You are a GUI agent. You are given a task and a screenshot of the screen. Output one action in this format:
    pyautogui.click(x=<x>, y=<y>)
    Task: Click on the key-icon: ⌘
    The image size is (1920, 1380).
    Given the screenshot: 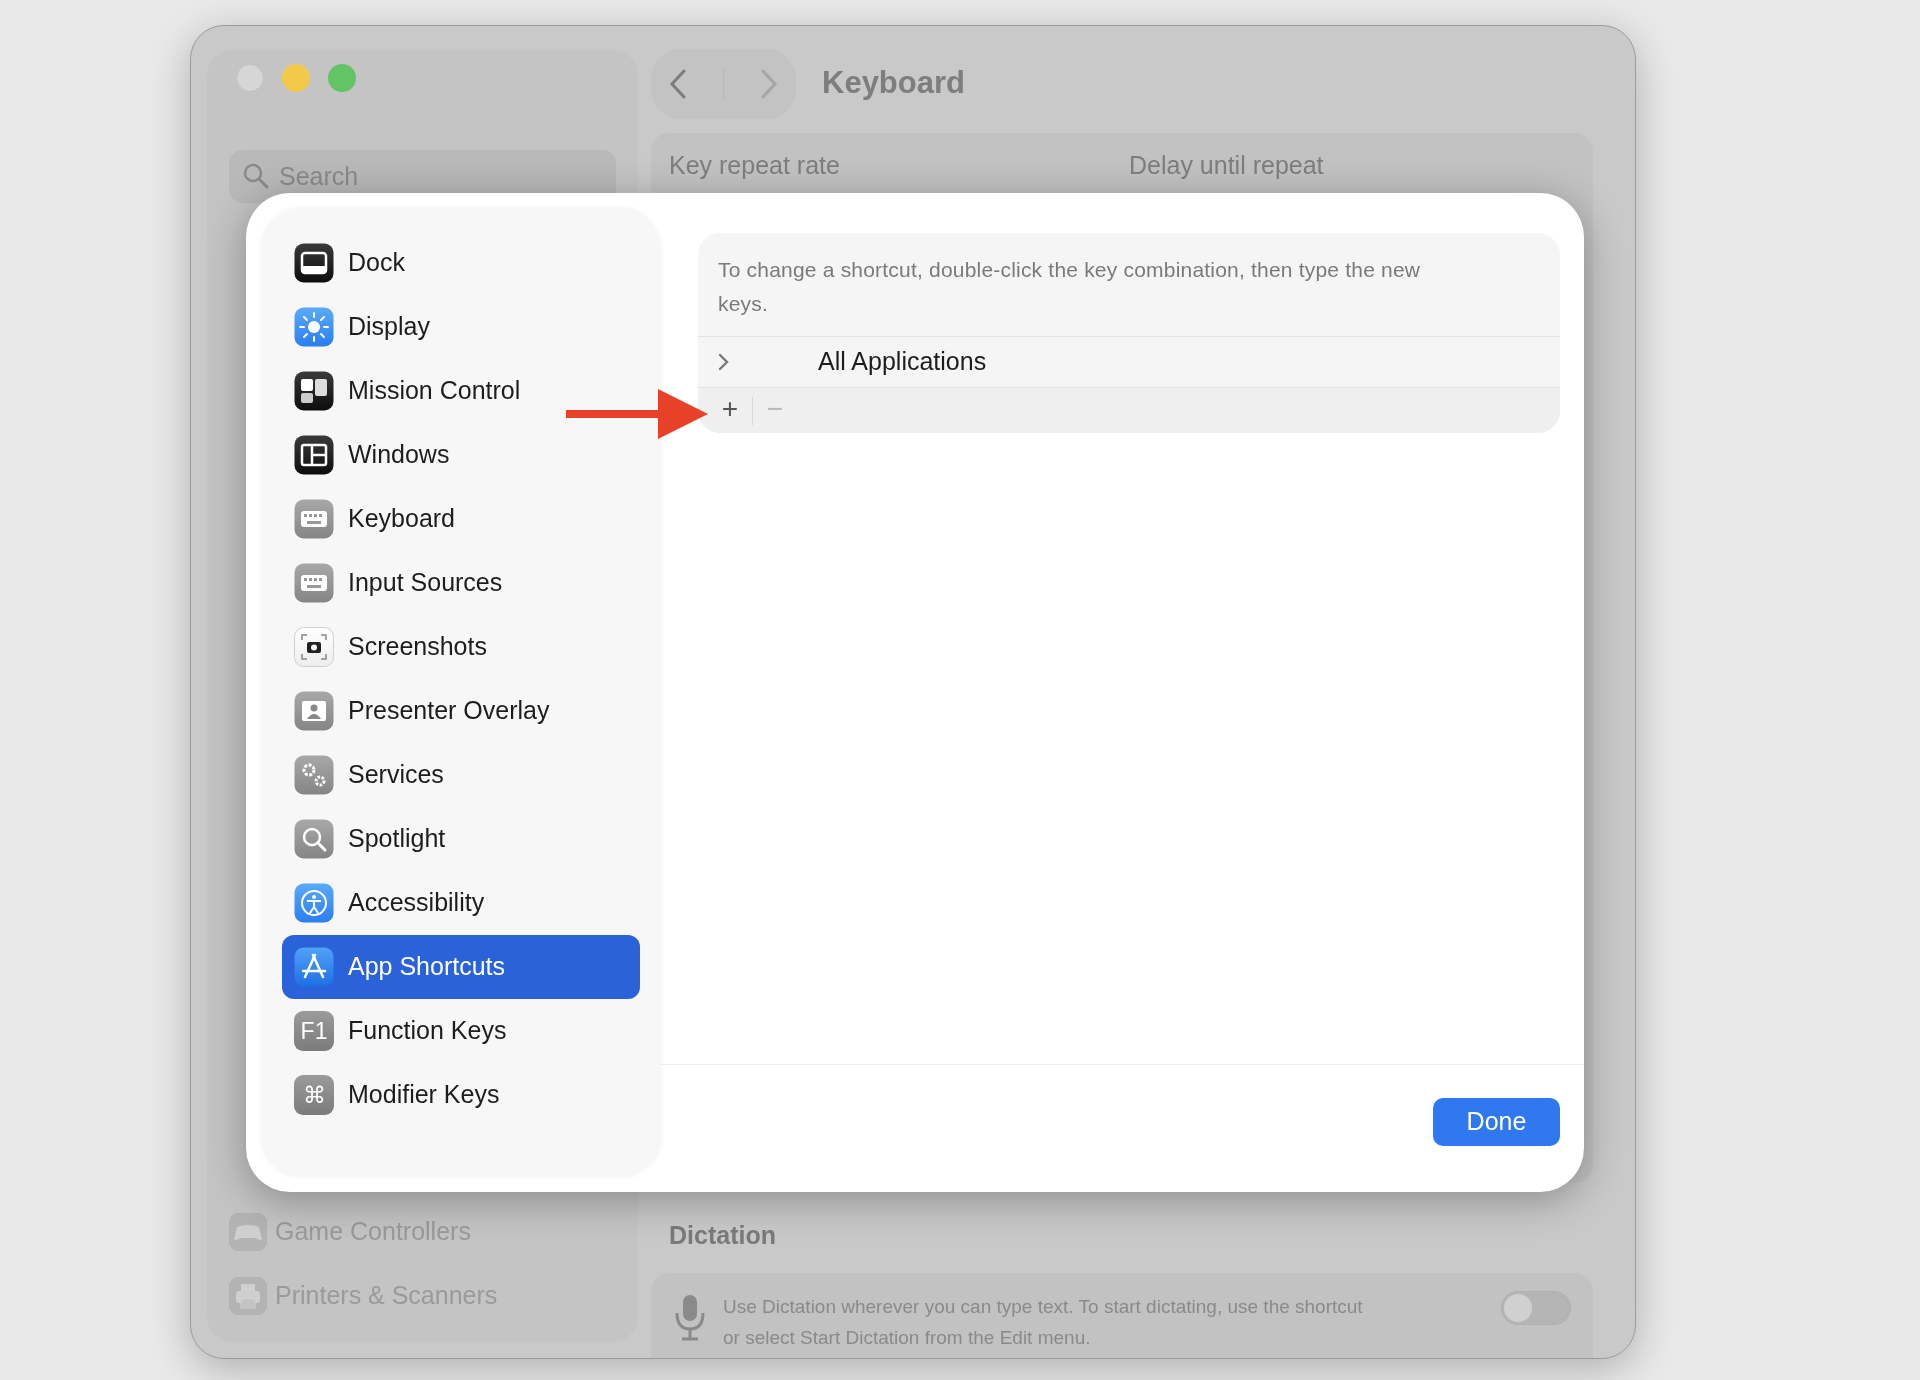 What is the action you would take?
    pyautogui.click(x=314, y=1095)
    